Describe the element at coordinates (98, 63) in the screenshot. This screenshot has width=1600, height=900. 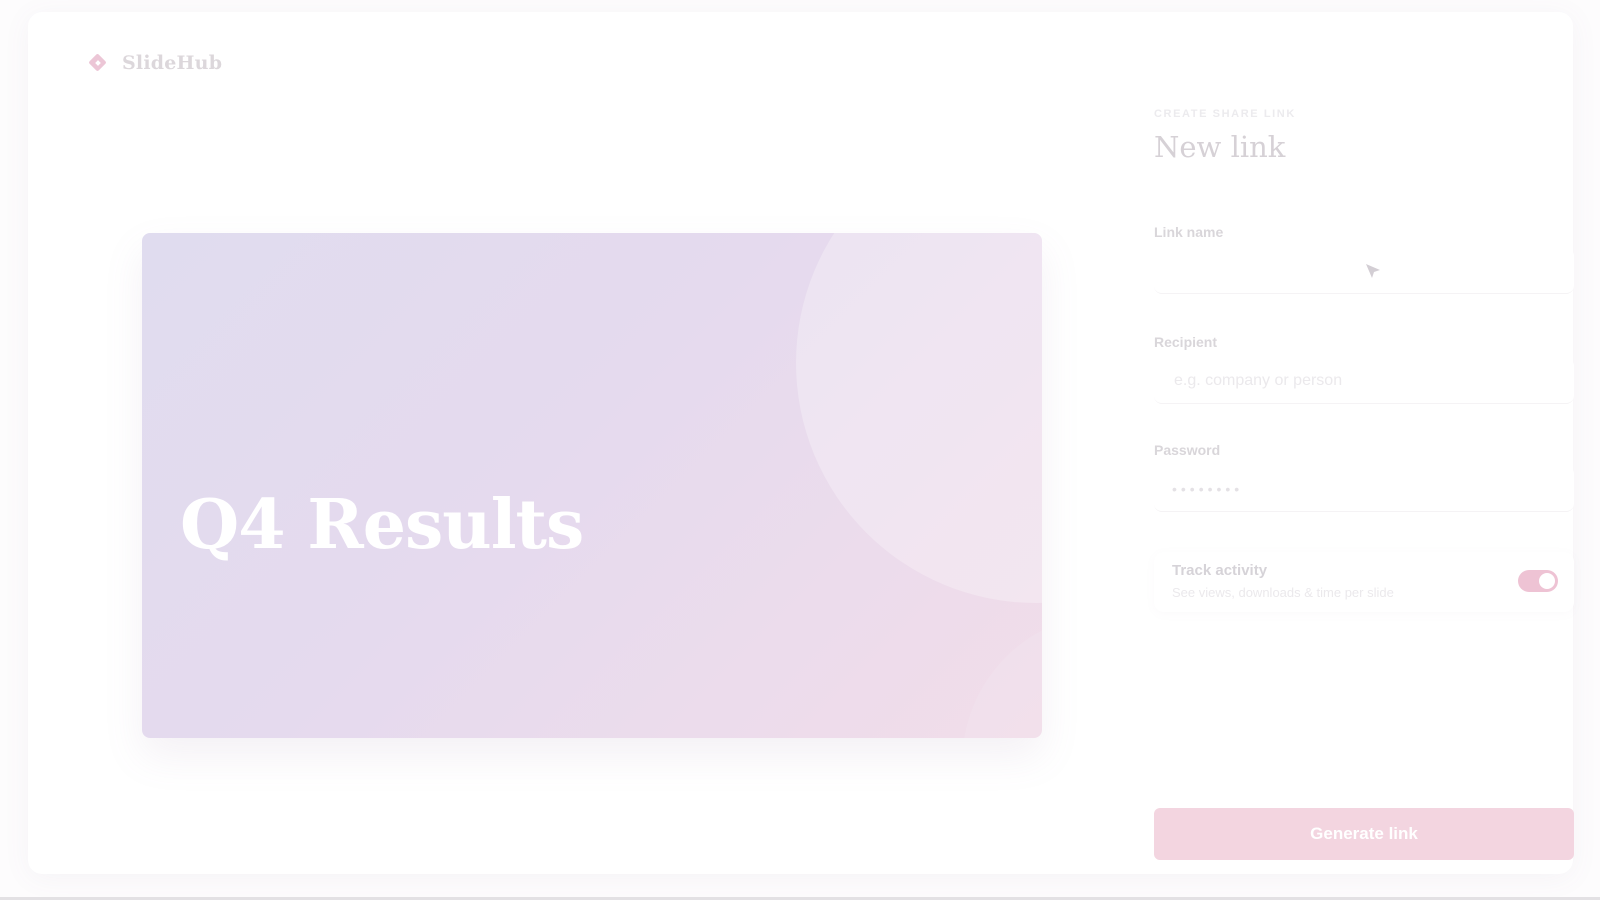
I see `diamond-logo-icon` at that location.